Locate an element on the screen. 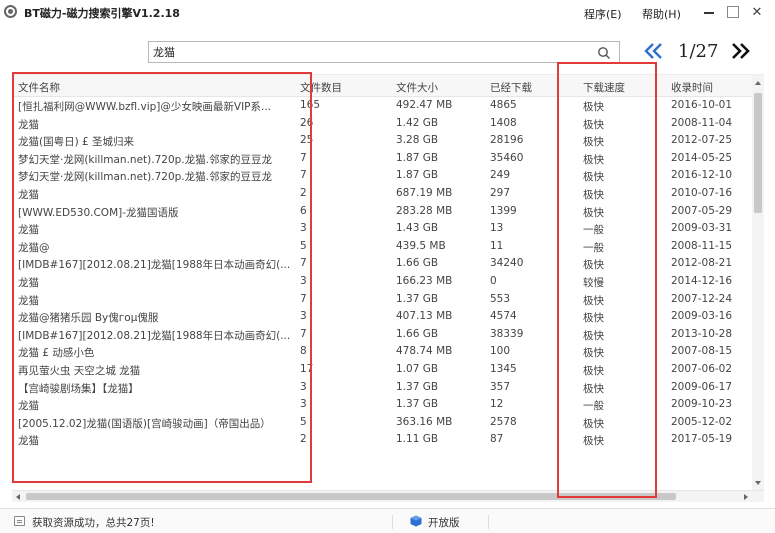  open-edition-icon is located at coordinates (416, 521).